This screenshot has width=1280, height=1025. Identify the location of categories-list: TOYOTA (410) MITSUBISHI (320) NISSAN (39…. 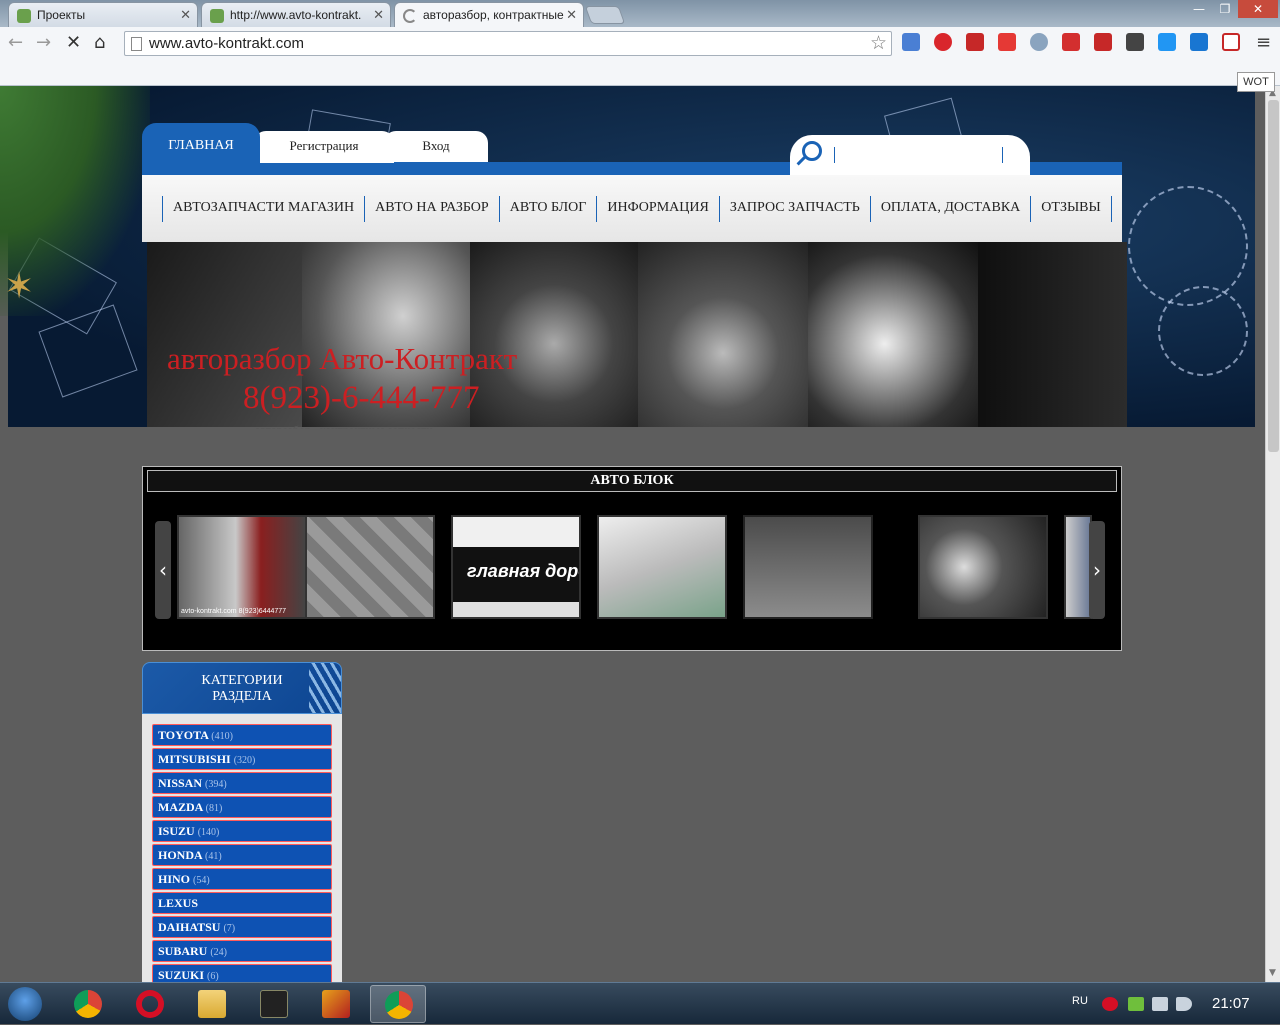
(242, 853).